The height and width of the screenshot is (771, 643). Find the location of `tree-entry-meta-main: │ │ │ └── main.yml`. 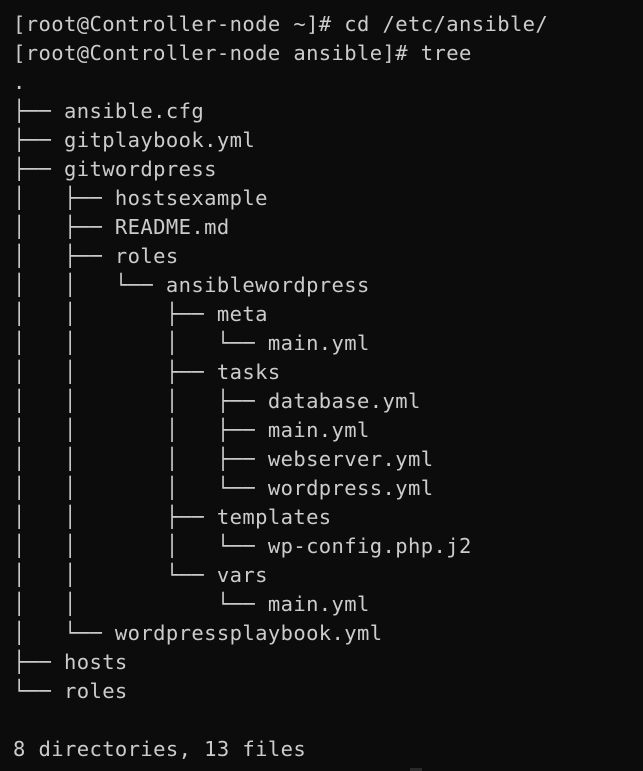

tree-entry-meta-main: │ │ │ └── main.yml is located at coordinates (191, 343).